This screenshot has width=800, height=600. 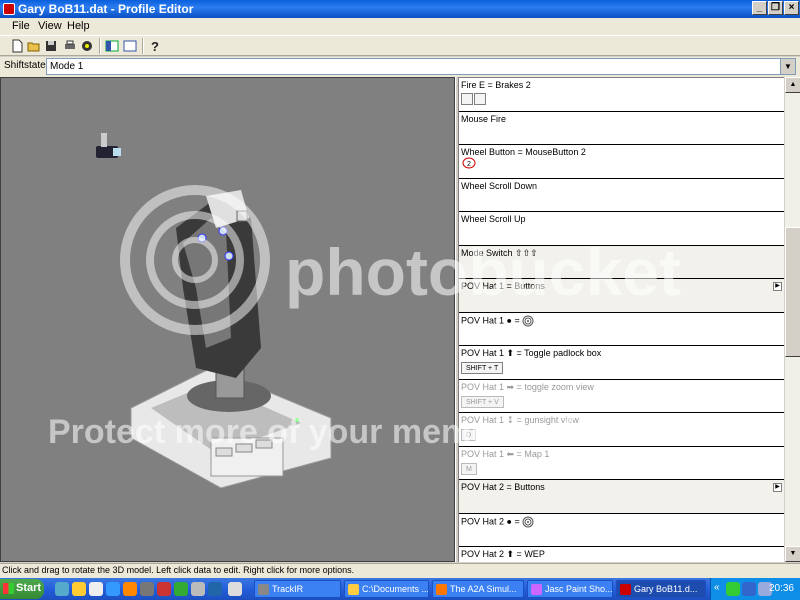 I want to click on new-document-icon, so click(x=17, y=46).